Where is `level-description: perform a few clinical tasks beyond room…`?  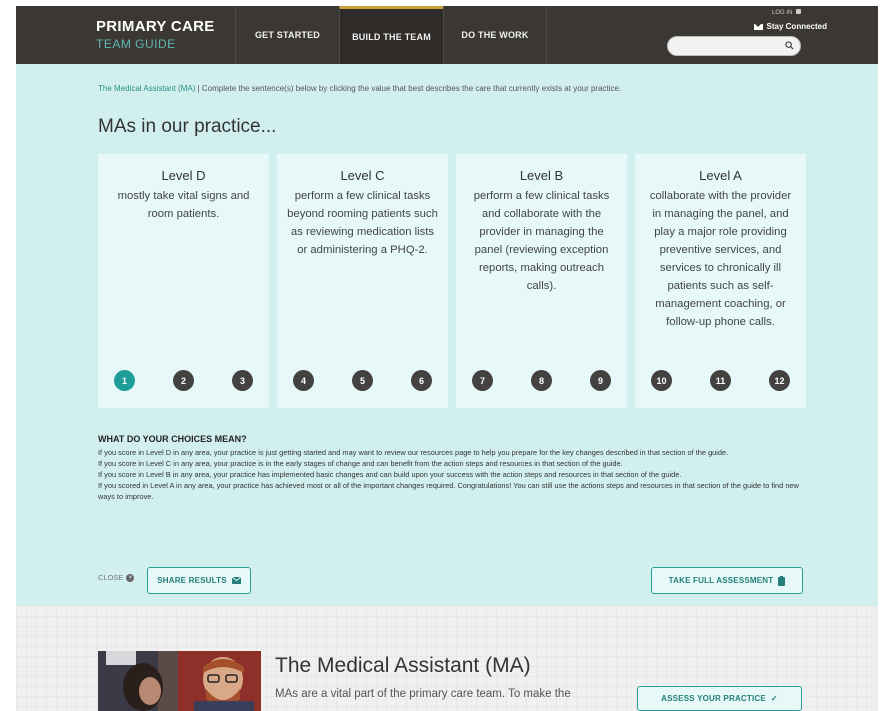 level-description: perform a few clinical tasks beyond room… is located at coordinates (362, 223).